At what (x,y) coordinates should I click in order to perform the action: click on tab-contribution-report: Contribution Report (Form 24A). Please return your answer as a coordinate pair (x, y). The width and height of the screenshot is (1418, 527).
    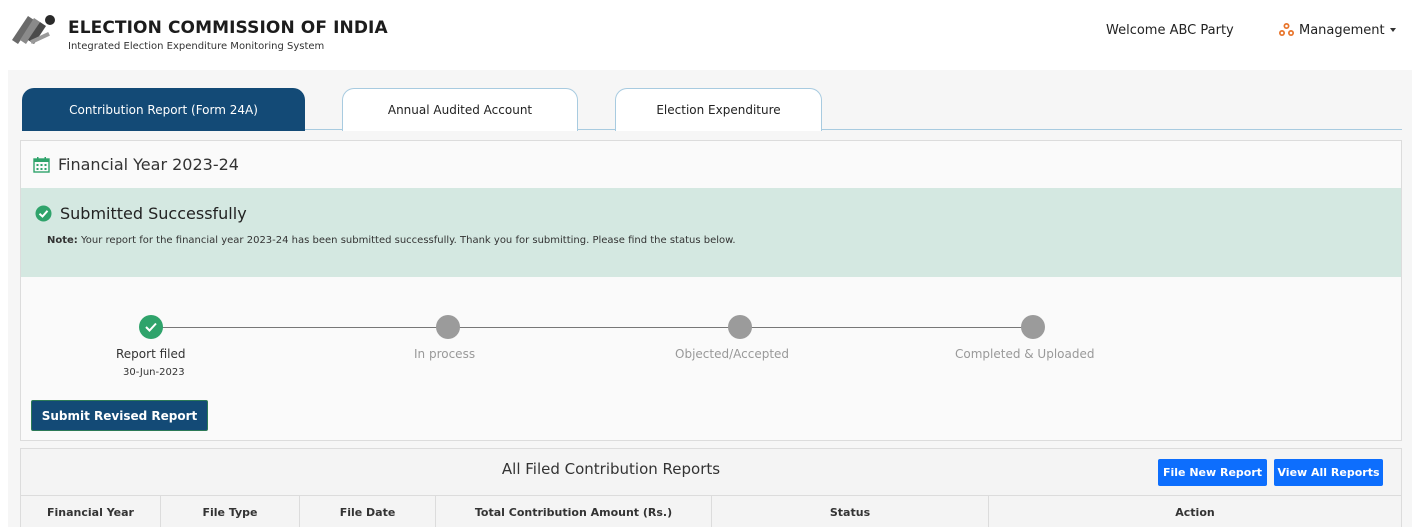
    Looking at the image, I should click on (163, 109).